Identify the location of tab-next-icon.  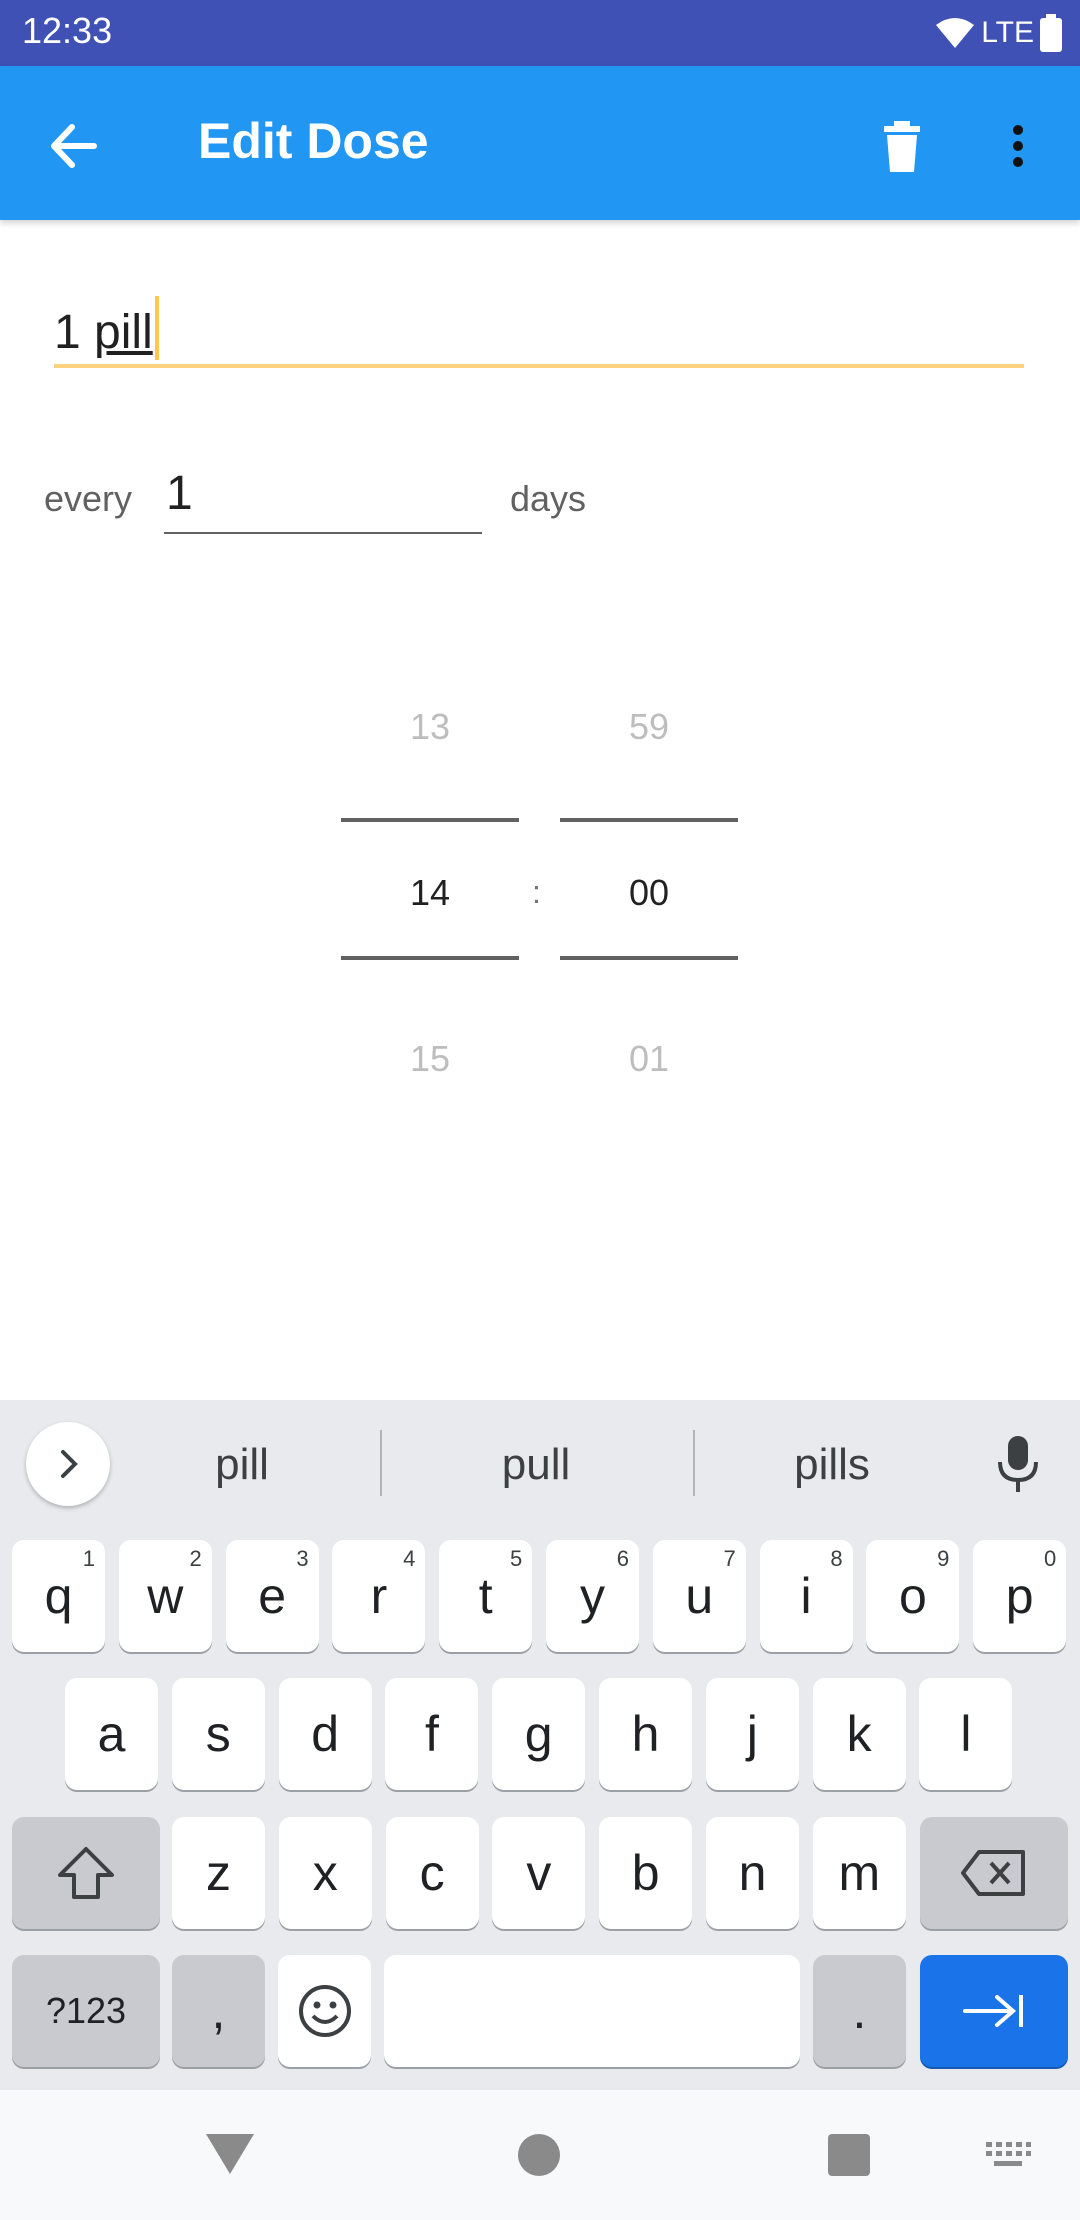
(993, 2011).